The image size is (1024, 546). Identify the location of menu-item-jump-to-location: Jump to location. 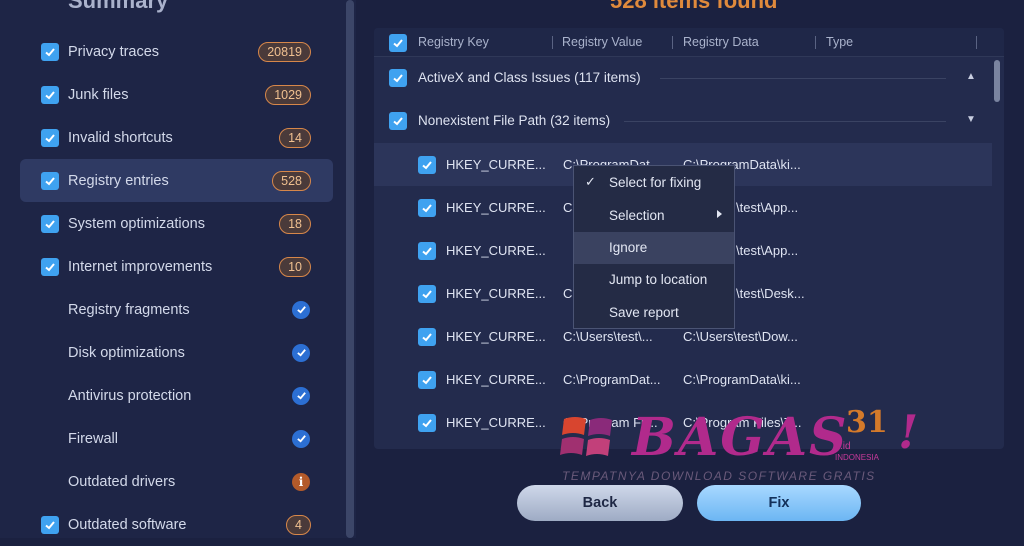
(654, 280).